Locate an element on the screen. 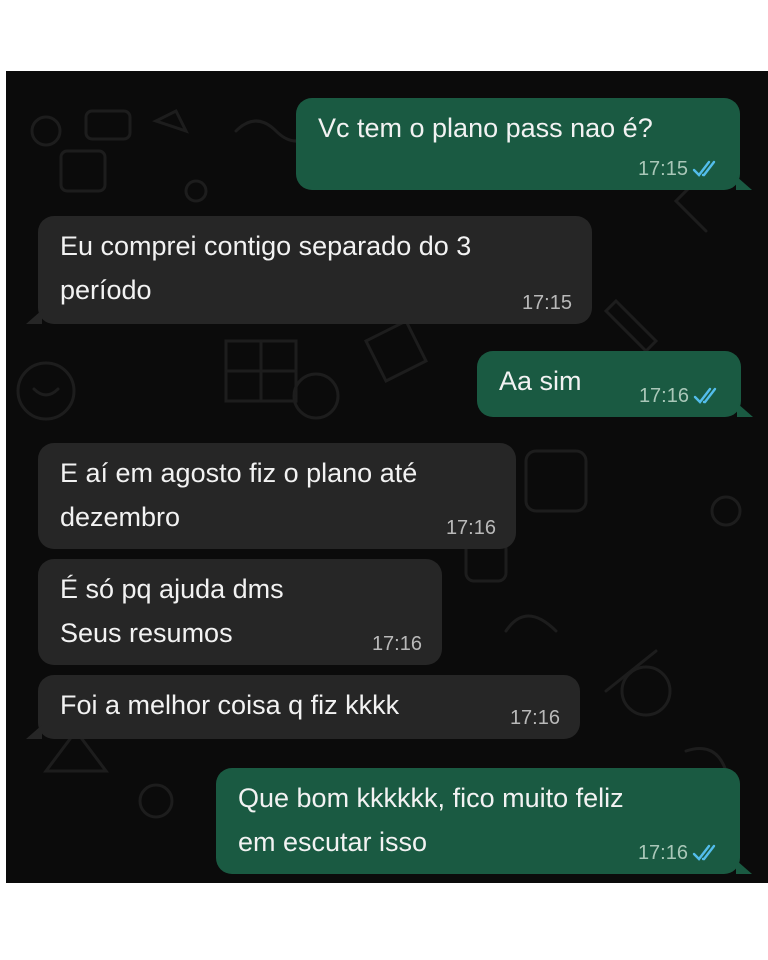 The height and width of the screenshot is (960, 768). message-bubble-incoming: É só pq ajuda dms Seus resumos 17:16 is located at coordinates (240, 612).